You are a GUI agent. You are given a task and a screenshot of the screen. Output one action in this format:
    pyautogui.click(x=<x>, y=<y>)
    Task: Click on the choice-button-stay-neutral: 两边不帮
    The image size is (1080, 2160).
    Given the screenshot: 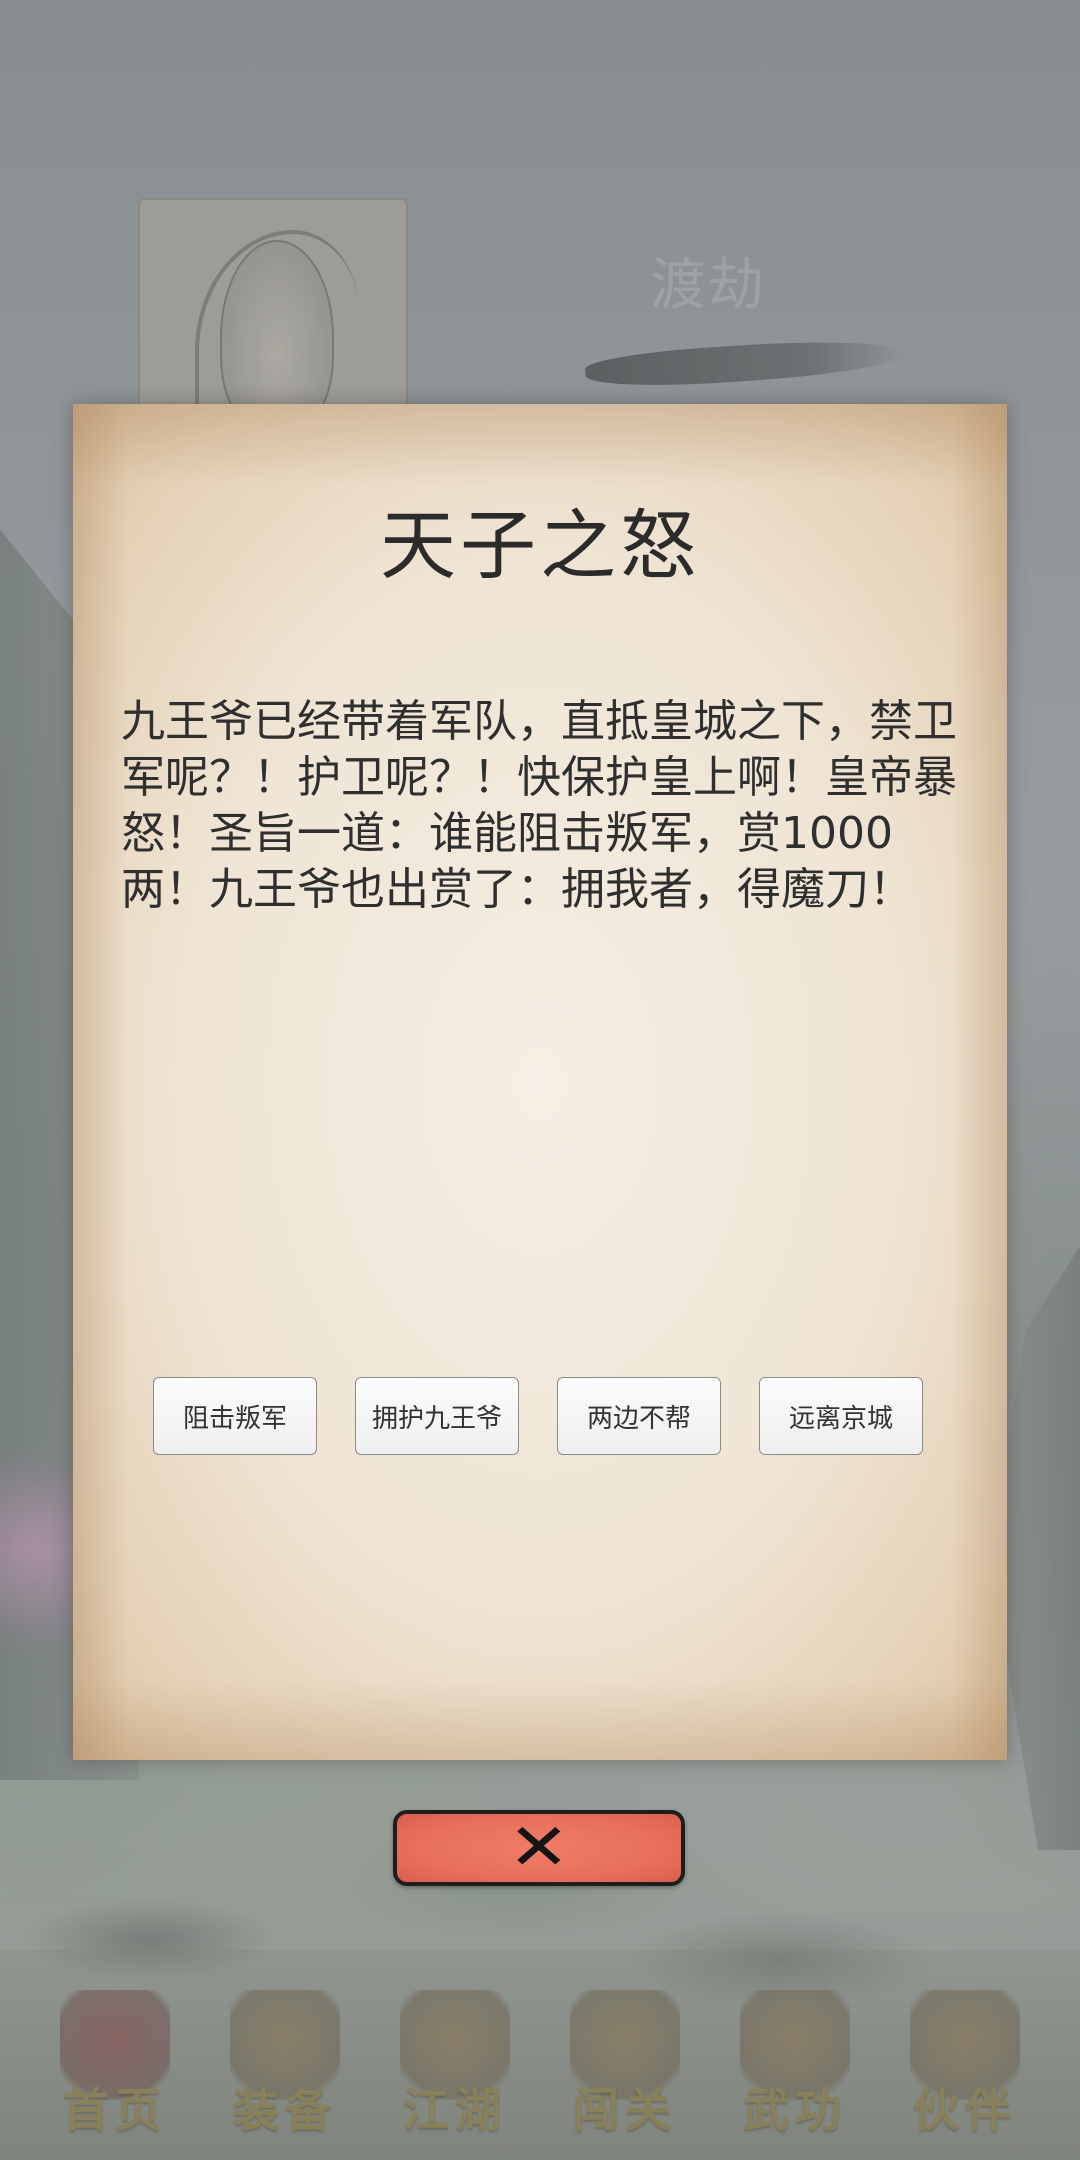 What is the action you would take?
    pyautogui.click(x=639, y=1416)
    